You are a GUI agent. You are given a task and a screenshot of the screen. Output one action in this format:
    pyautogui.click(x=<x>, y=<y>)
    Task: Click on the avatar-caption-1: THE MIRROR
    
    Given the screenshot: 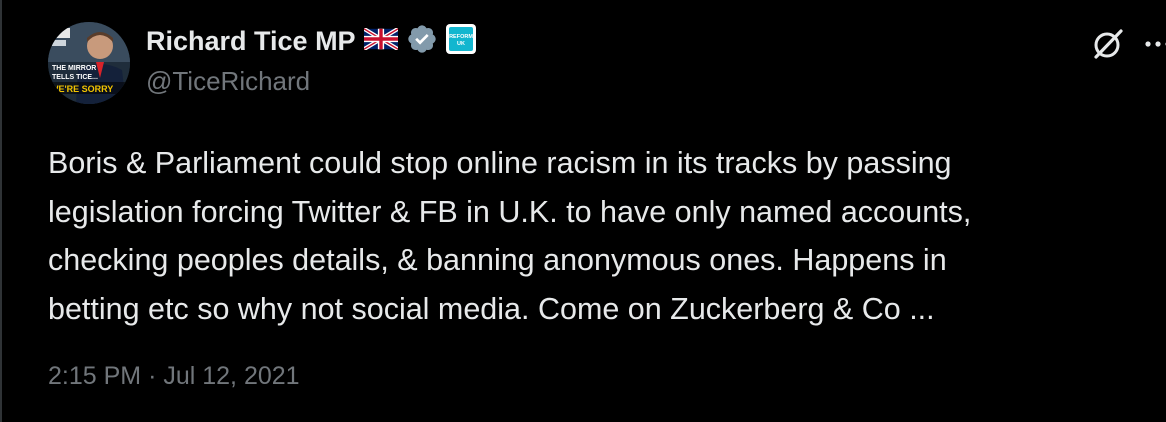 What is the action you would take?
    pyautogui.click(x=74, y=68)
    